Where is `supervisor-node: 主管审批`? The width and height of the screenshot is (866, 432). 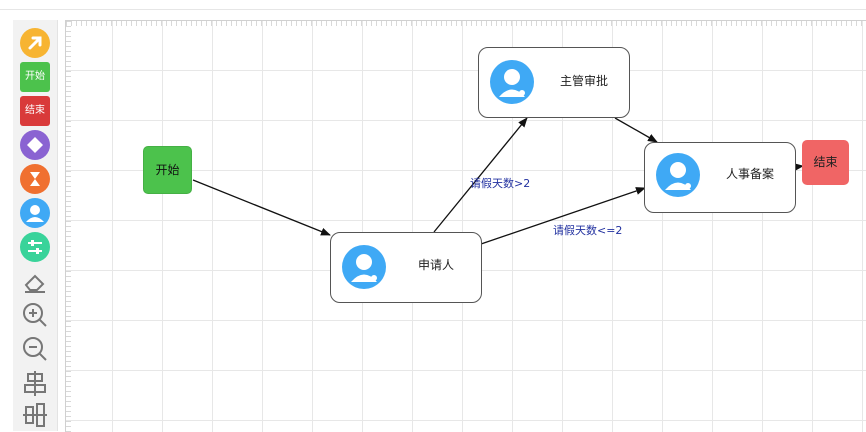
supervisor-node: 主管审批 is located at coordinates (554, 82).